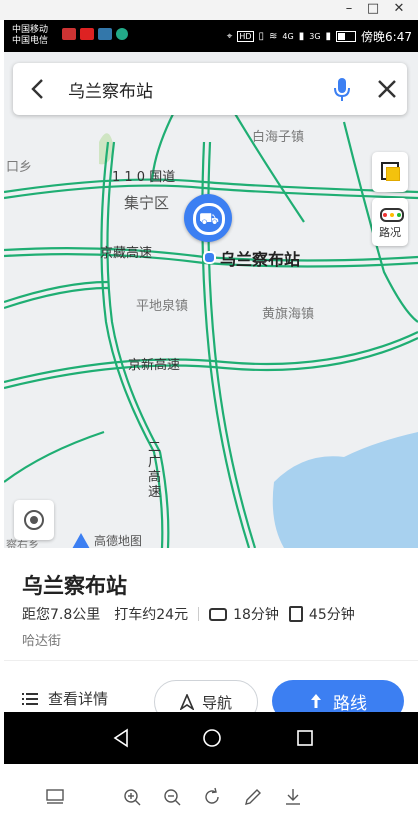 This screenshot has height=828, width=418. I want to click on play-icon, so click(105, 34).